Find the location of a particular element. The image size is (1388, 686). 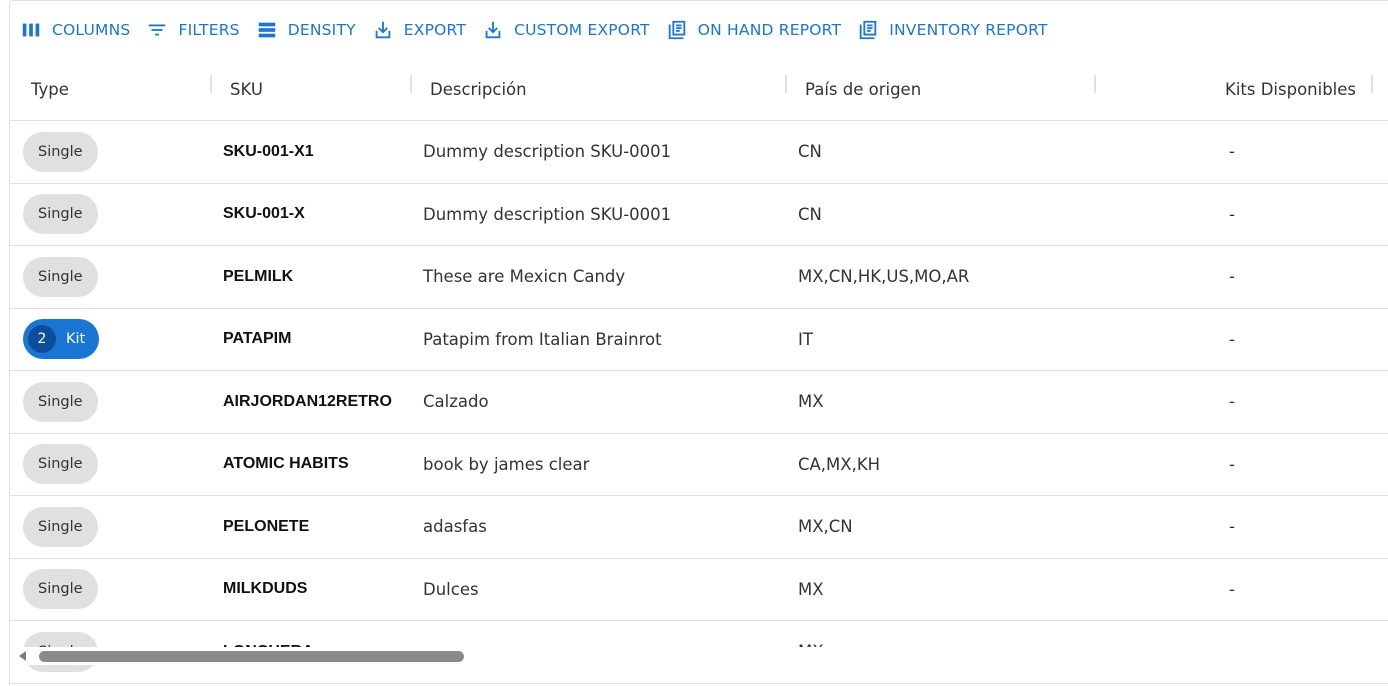

sku-cell: PELMILK is located at coordinates (258, 276).